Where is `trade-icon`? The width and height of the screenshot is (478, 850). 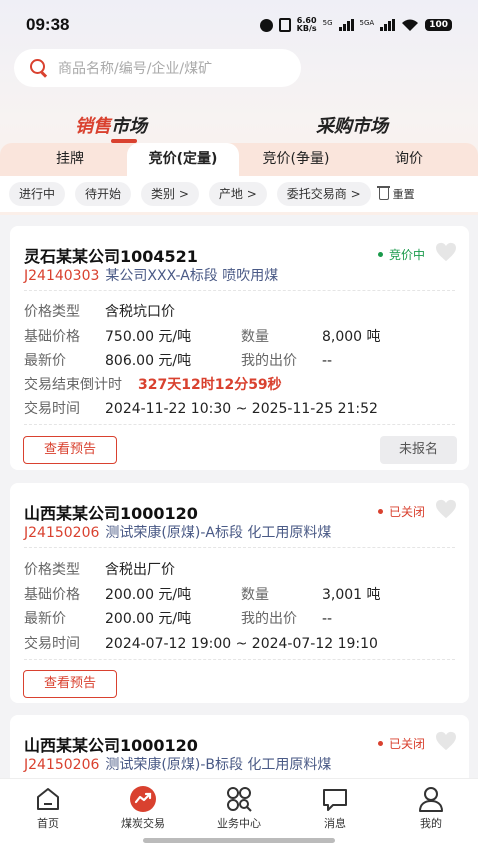 trade-icon is located at coordinates (143, 799).